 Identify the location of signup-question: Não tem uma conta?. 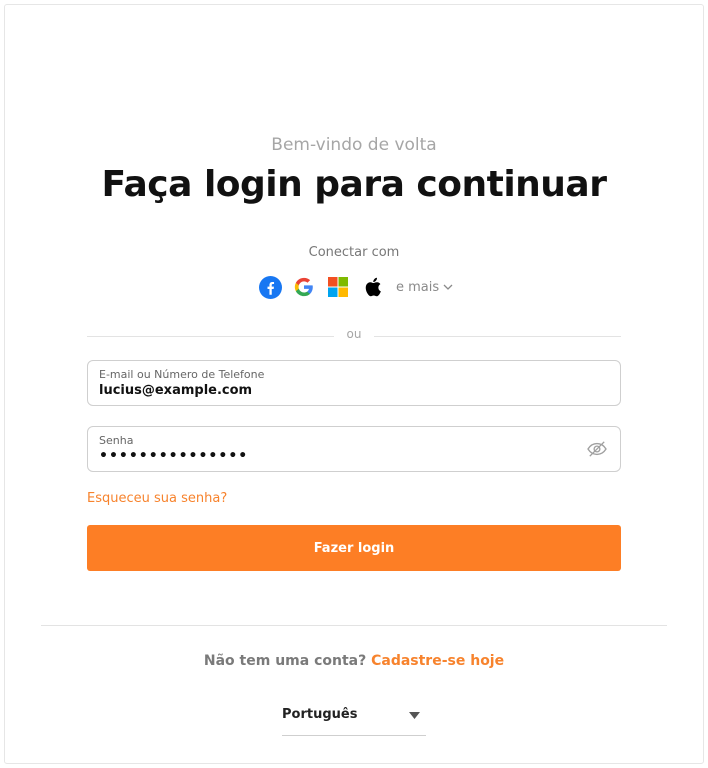
(285, 661).